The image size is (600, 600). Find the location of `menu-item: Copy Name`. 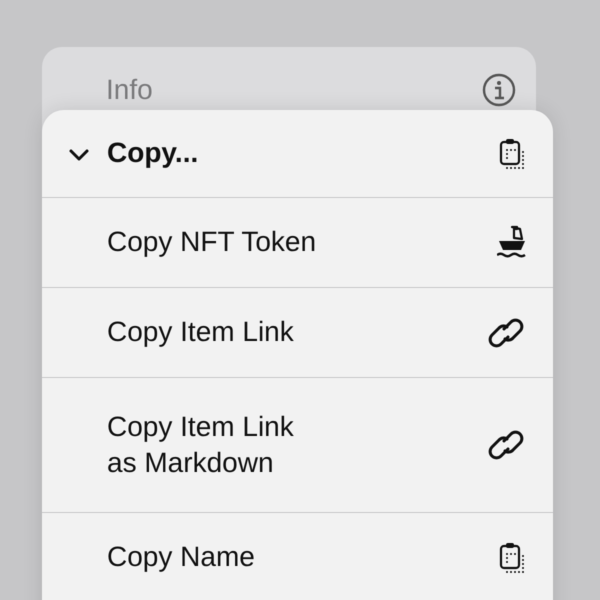

menu-item: Copy Name is located at coordinates (297, 556).